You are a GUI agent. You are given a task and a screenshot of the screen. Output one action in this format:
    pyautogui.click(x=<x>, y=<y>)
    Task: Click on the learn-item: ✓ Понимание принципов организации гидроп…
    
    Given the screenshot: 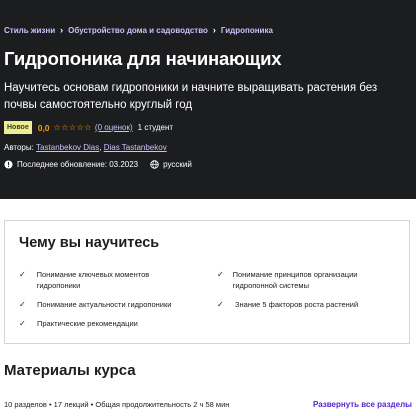 What is the action you would take?
    pyautogui.click(x=287, y=280)
    